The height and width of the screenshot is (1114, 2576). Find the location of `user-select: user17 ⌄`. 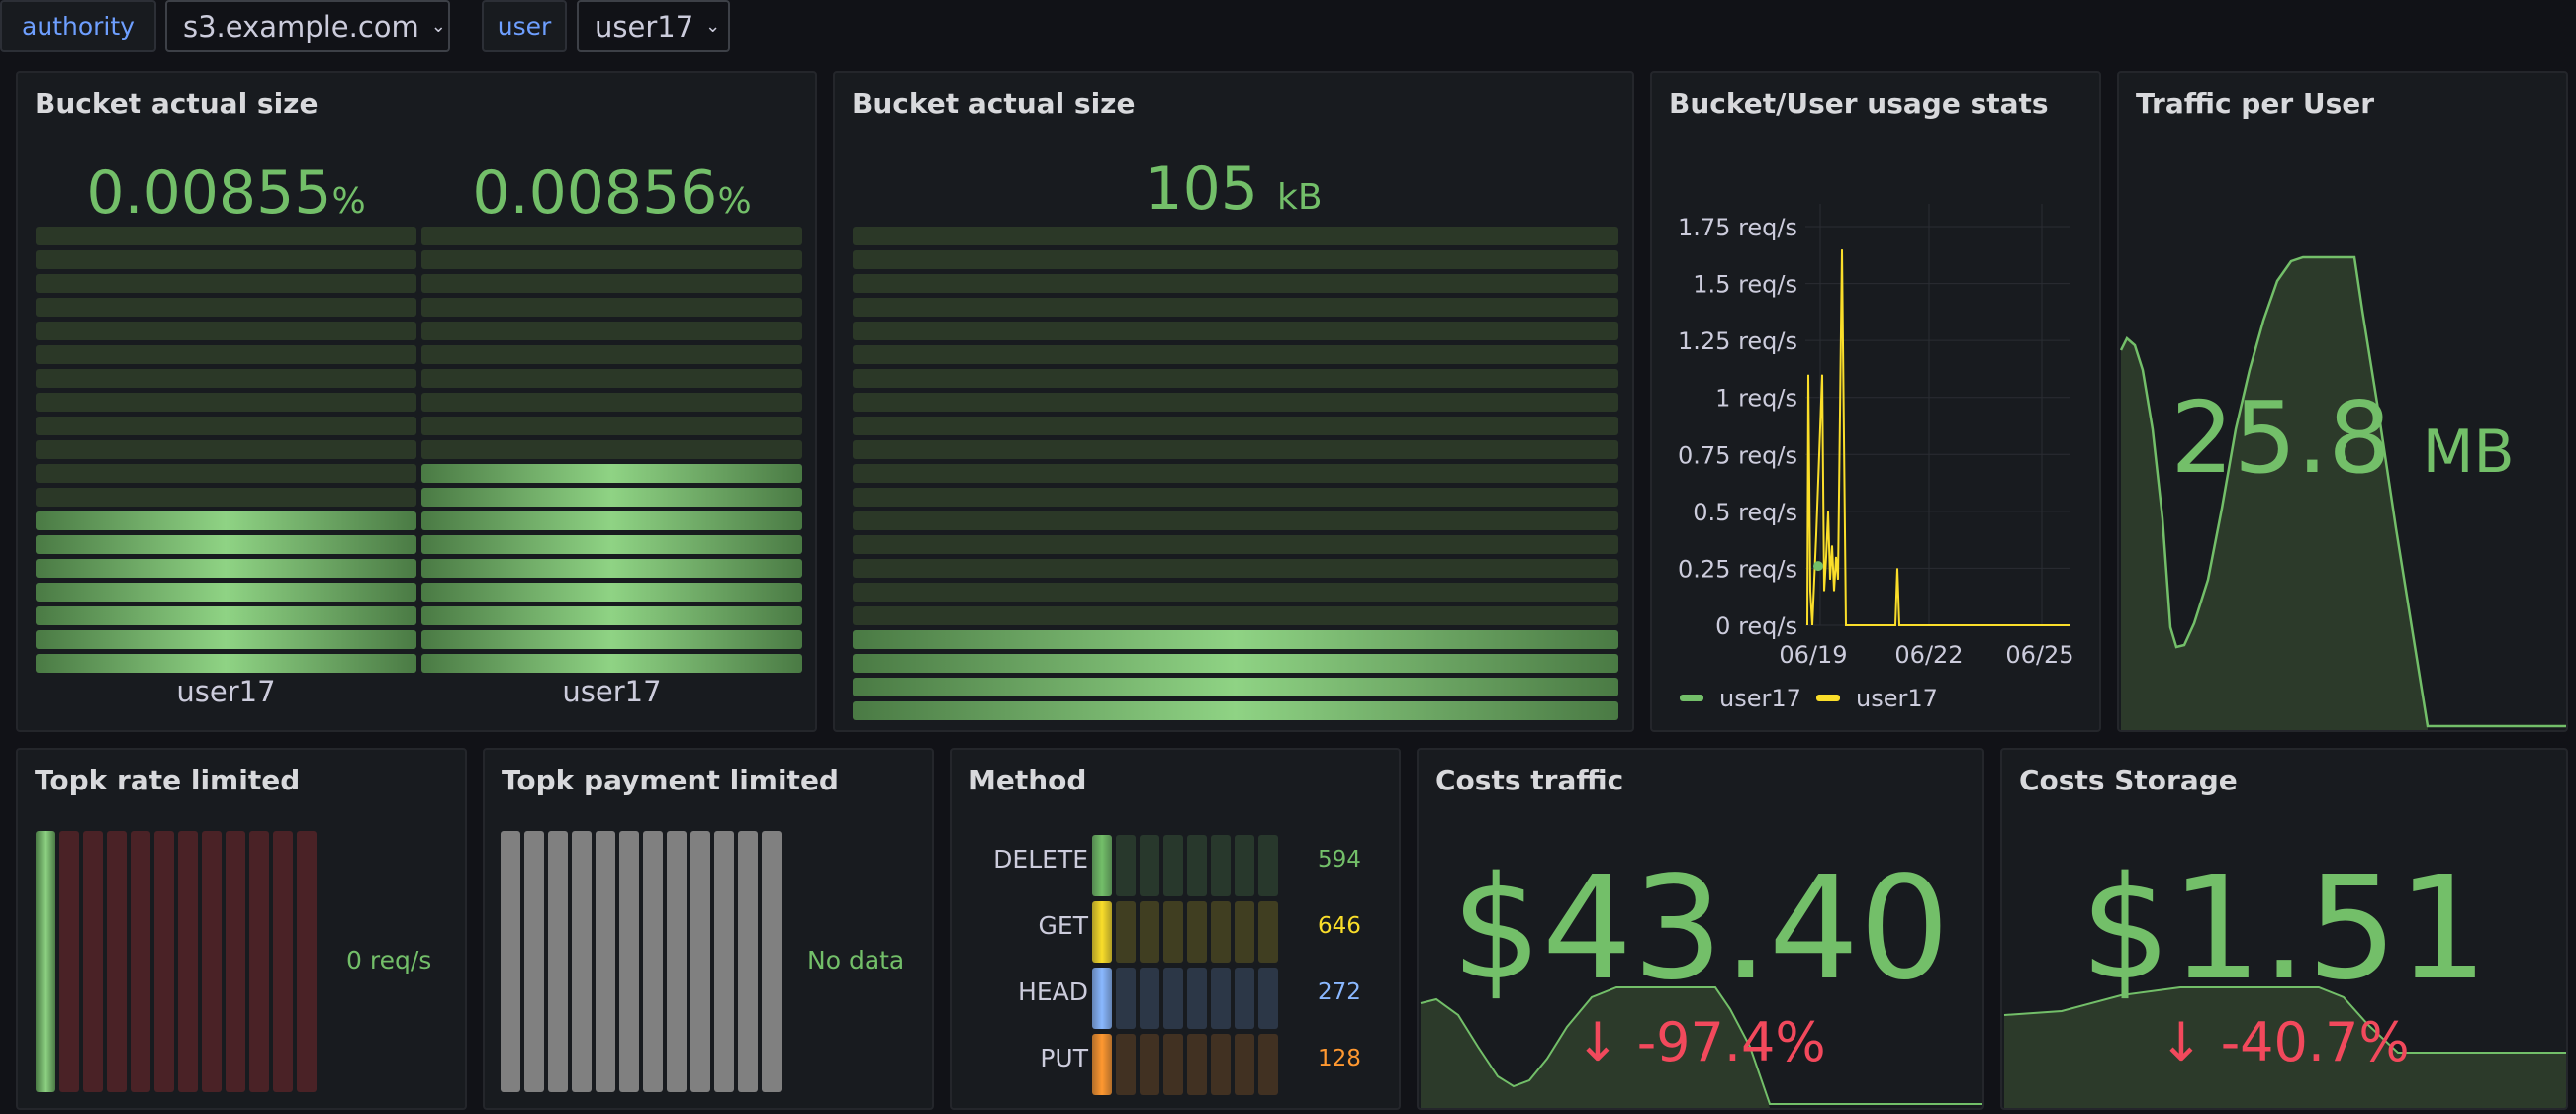

user-select: user17 ⌄ is located at coordinates (653, 26).